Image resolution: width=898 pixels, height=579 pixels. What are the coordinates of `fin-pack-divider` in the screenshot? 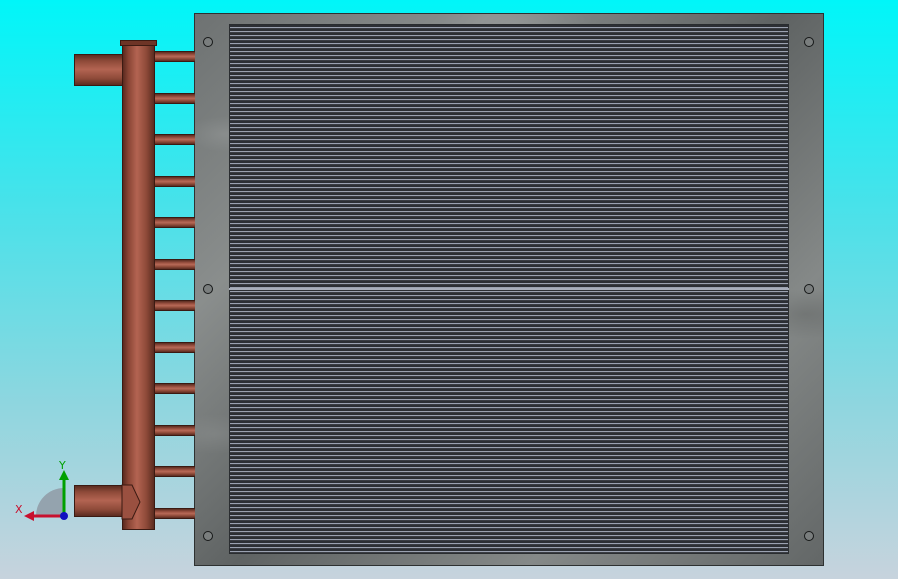 It's located at (509, 289).